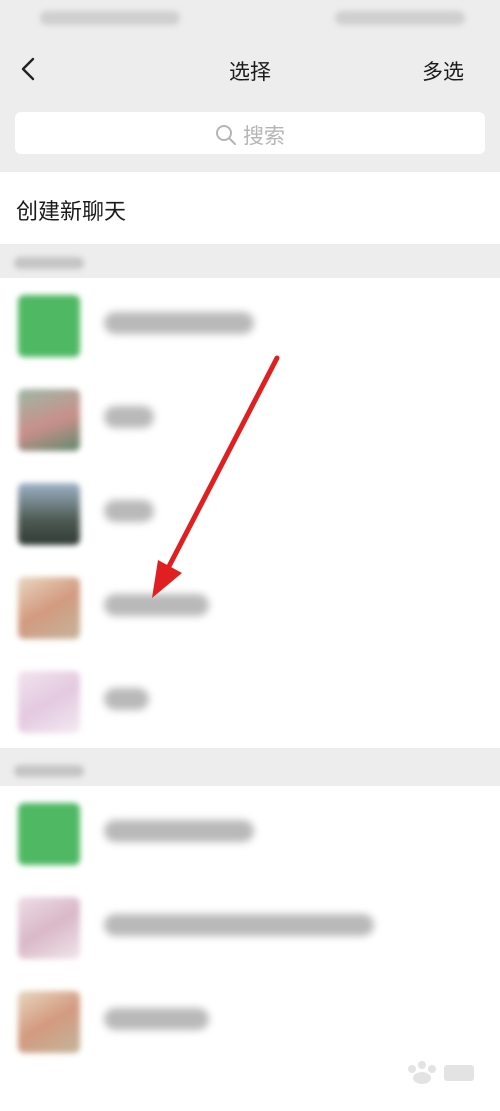  Describe the element at coordinates (226, 135) in the screenshot. I see `search-icon` at that location.